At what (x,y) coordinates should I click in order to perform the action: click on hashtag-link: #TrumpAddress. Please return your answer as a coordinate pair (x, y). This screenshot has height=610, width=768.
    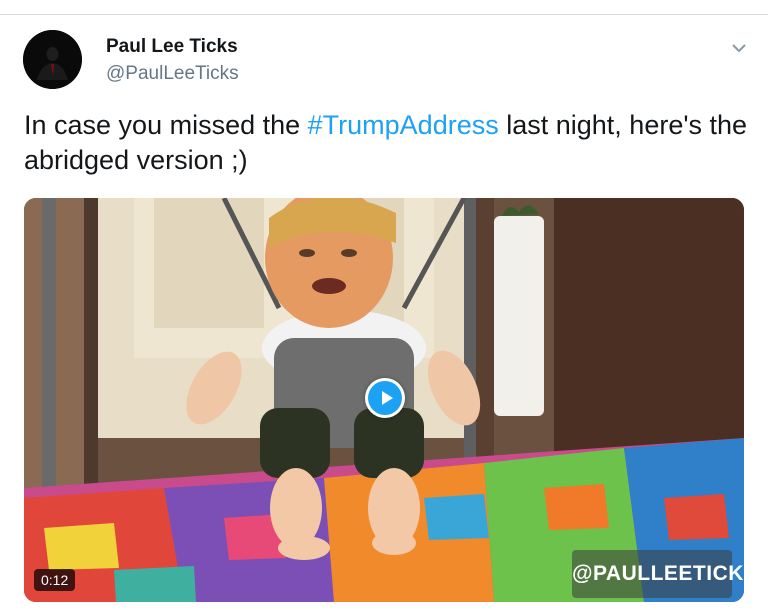
    Looking at the image, I should click on (403, 125).